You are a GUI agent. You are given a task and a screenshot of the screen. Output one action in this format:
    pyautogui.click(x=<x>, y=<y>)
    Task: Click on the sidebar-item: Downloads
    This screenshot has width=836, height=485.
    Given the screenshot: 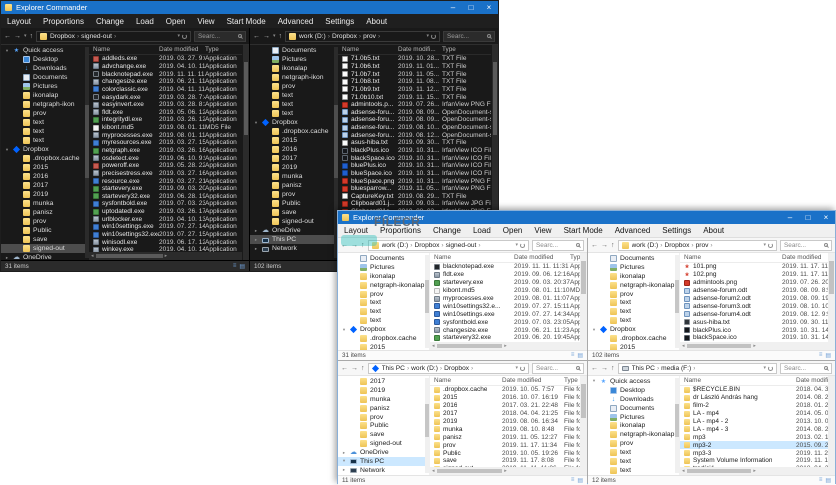 What is the action you would take?
    pyautogui.click(x=633, y=399)
    